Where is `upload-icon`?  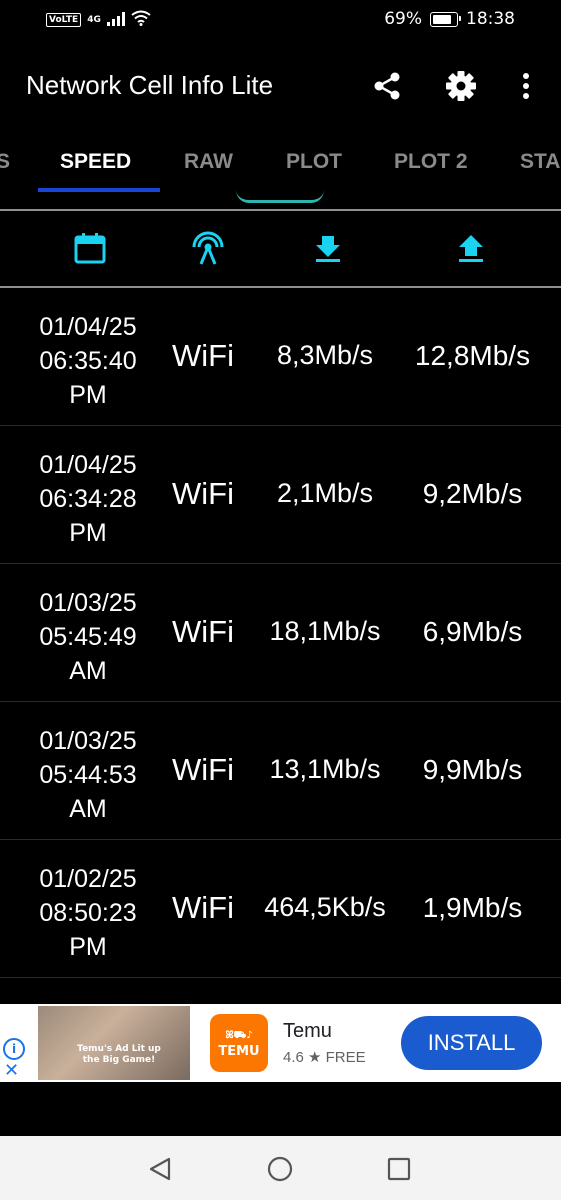
upload-icon is located at coordinates (471, 248).